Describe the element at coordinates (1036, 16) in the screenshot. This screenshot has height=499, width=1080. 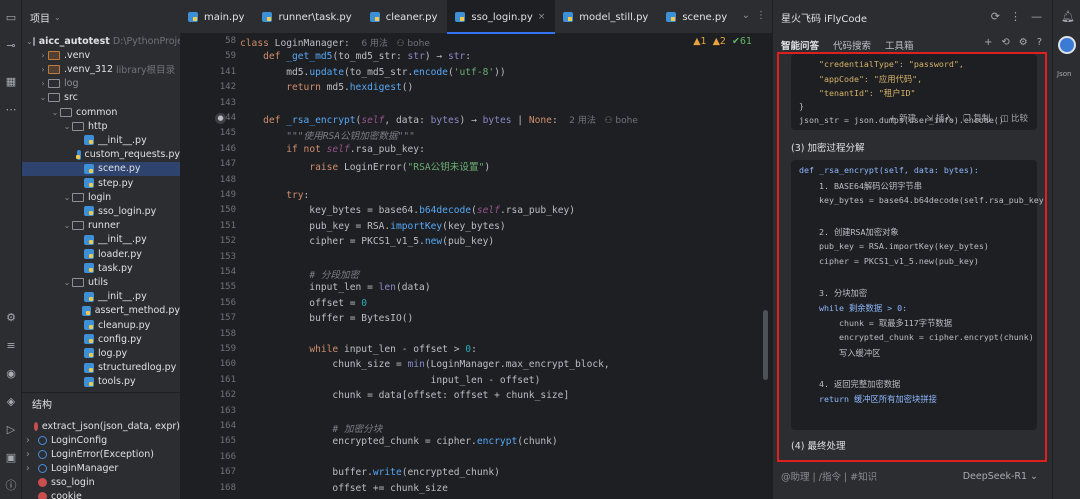
I see `minimize-icon: —` at that location.